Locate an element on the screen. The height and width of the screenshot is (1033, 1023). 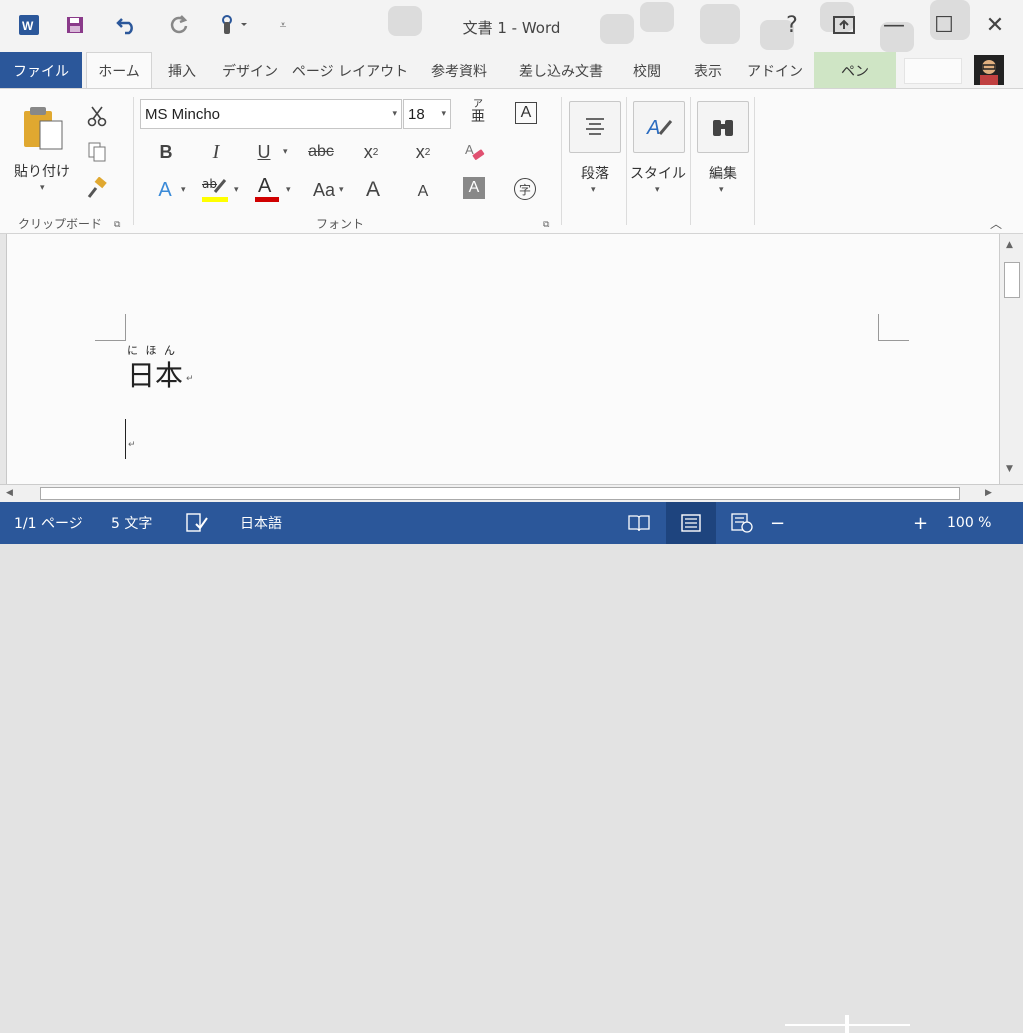
zoom-level: 100 % is located at coordinates (969, 523).